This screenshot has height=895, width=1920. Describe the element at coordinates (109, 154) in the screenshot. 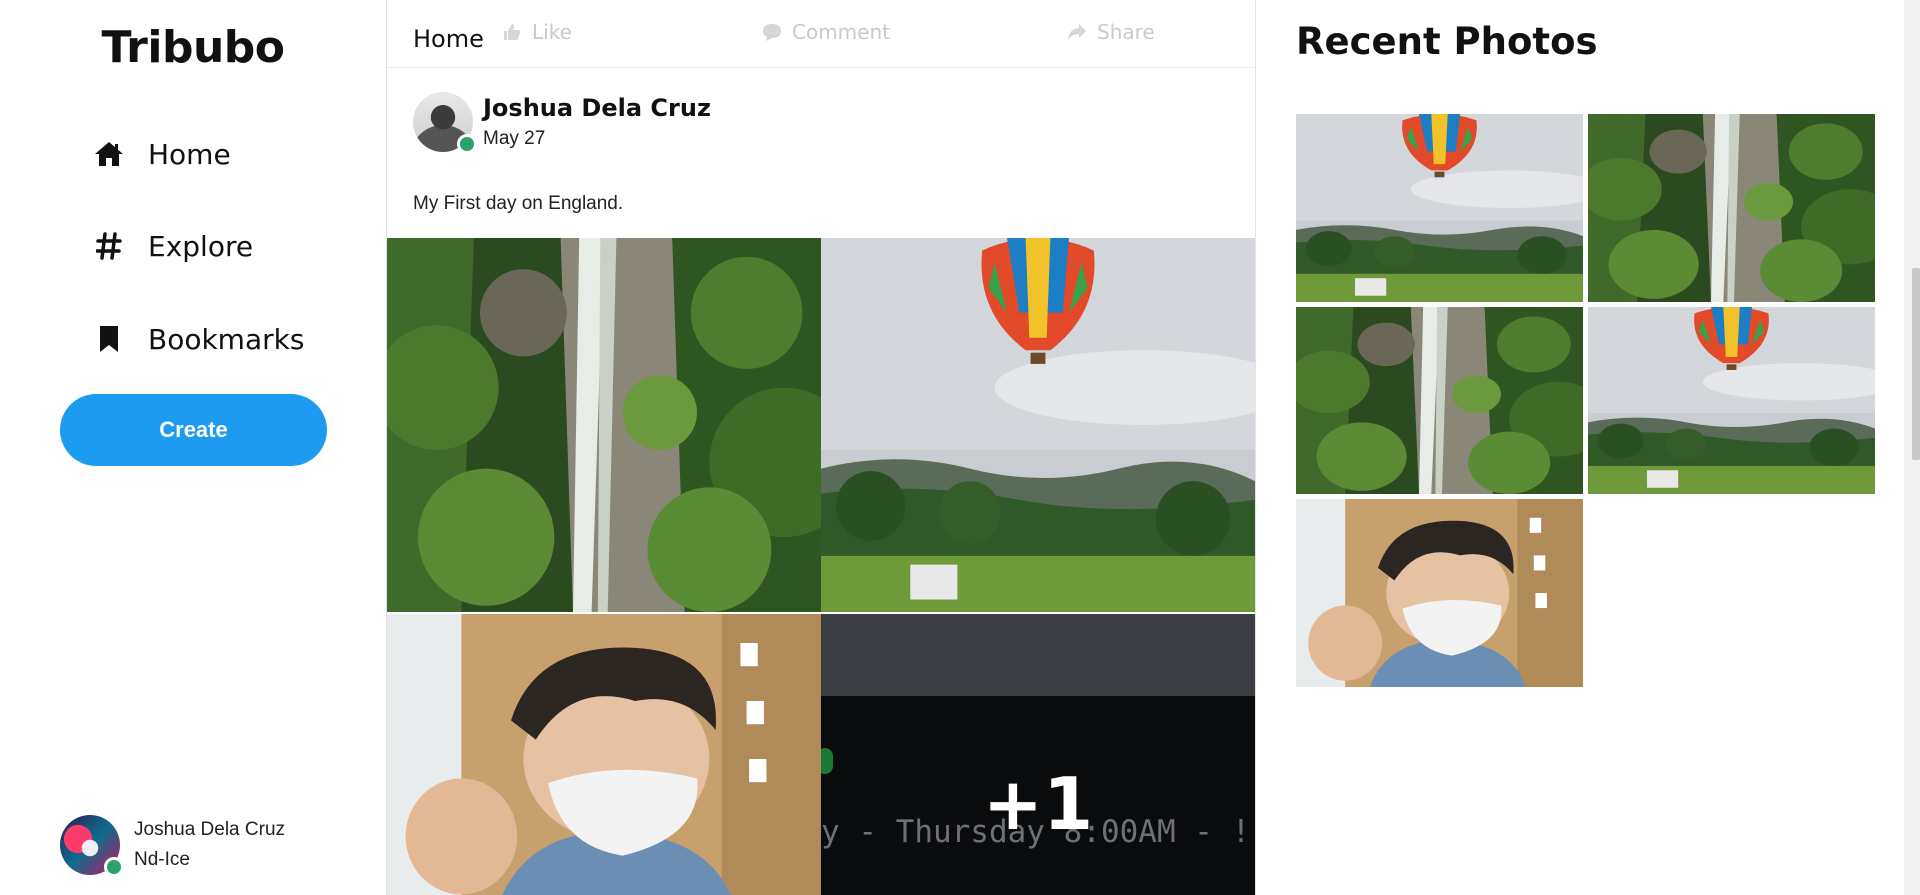

I see `home-icon` at that location.